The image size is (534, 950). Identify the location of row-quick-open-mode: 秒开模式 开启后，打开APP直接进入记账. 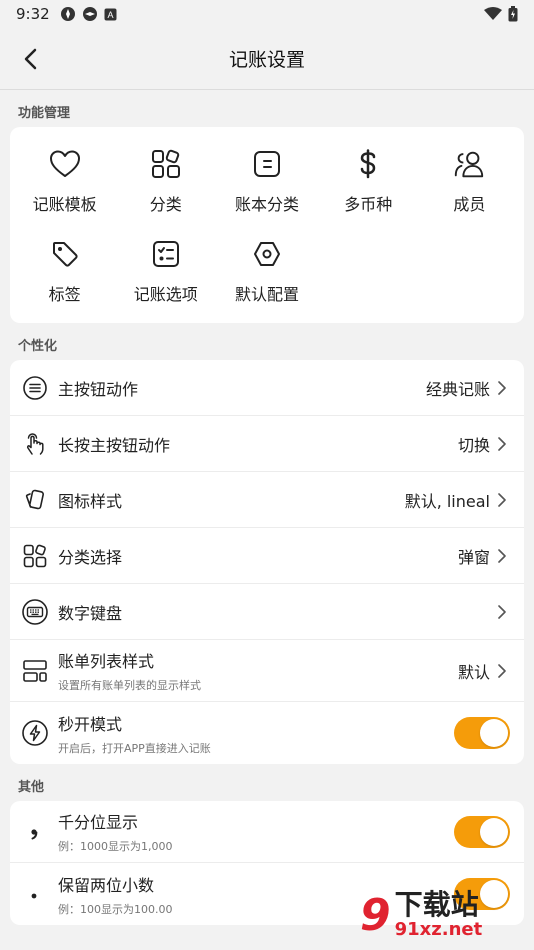
(267, 733).